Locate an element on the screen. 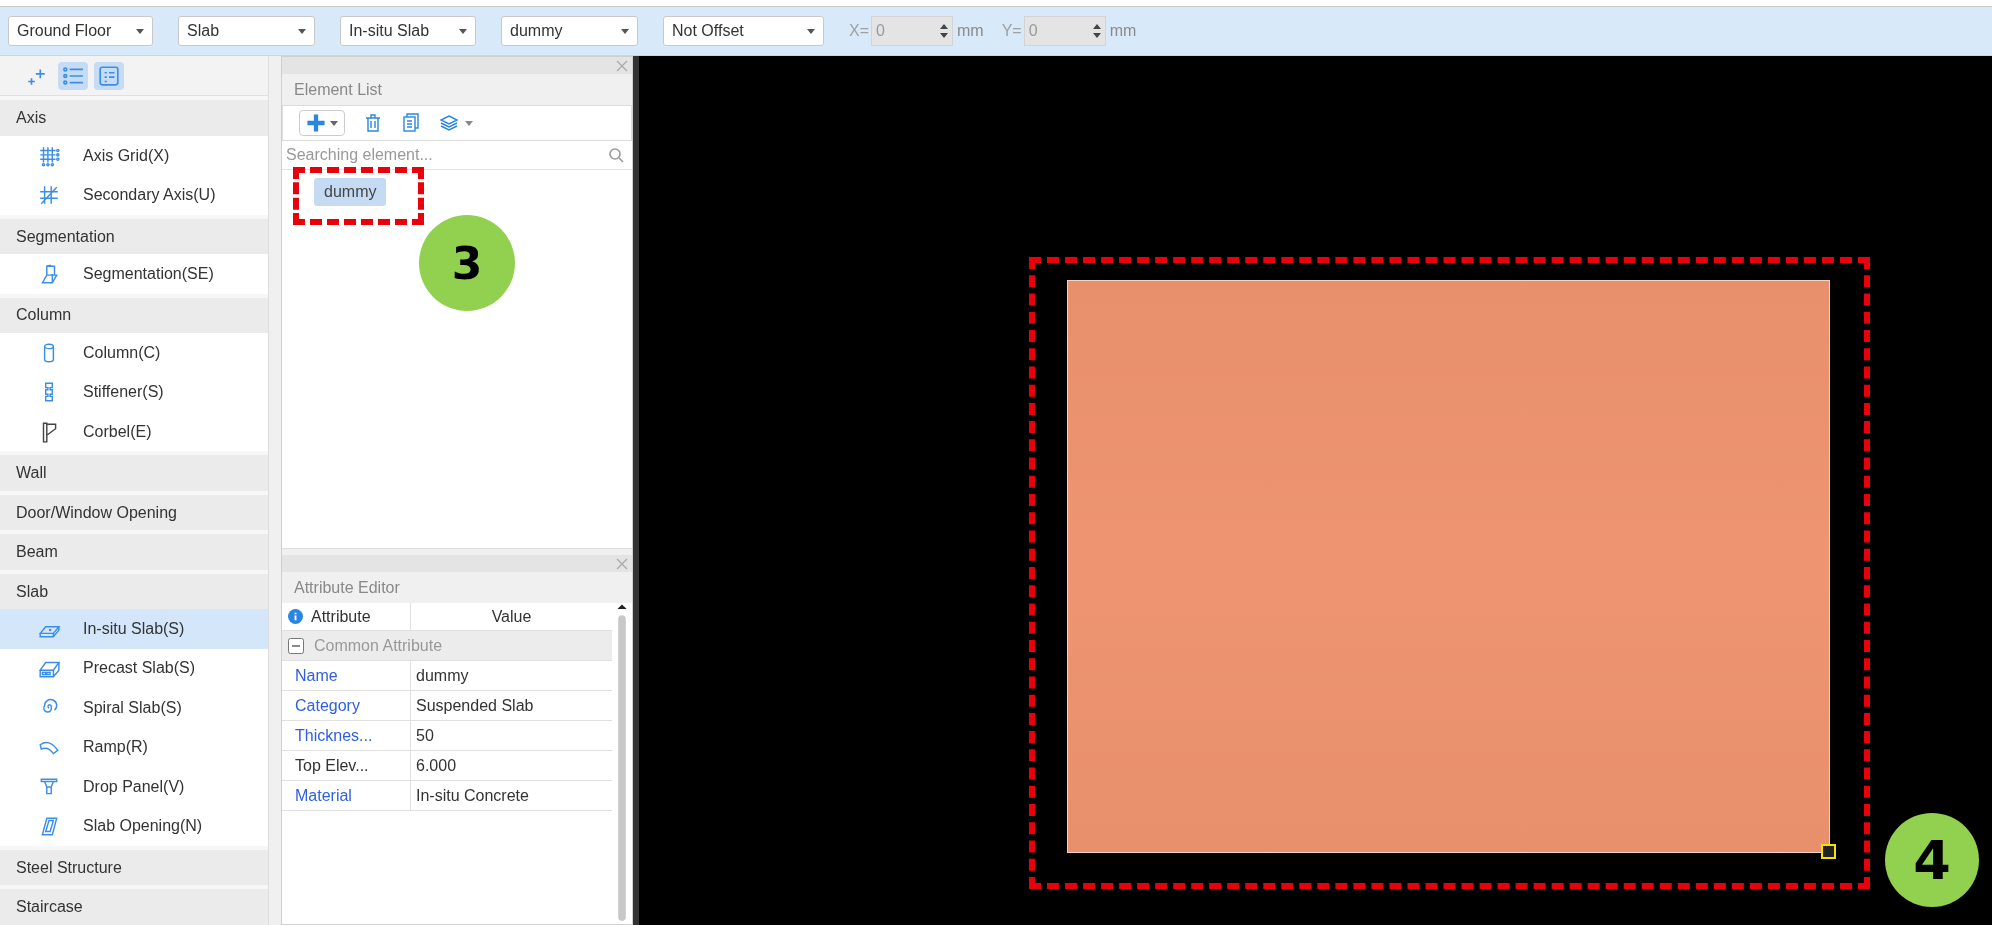 Image resolution: width=1992 pixels, height=925 pixels. palette-item: Axis Grid(X) is located at coordinates (134, 155).